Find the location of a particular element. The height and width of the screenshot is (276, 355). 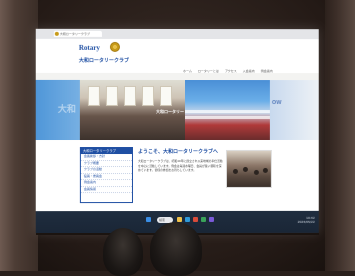

curtain-right is located at coordinates (340, 135).